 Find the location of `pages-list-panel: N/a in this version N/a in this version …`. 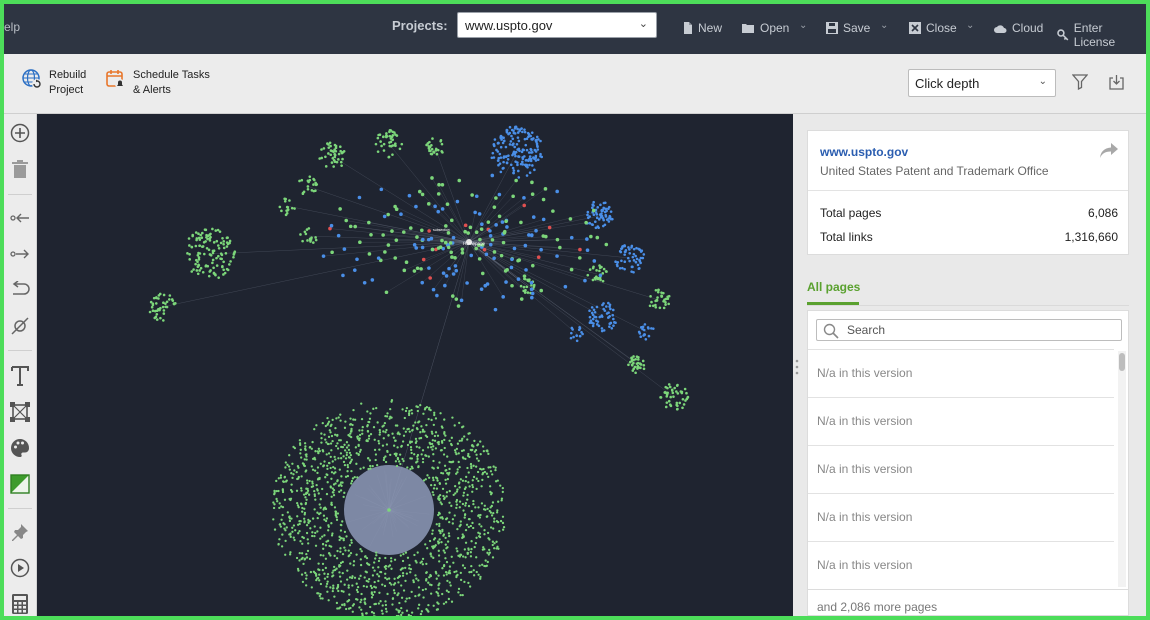

pages-list-panel: N/a in this version N/a in this version … is located at coordinates (968, 463).